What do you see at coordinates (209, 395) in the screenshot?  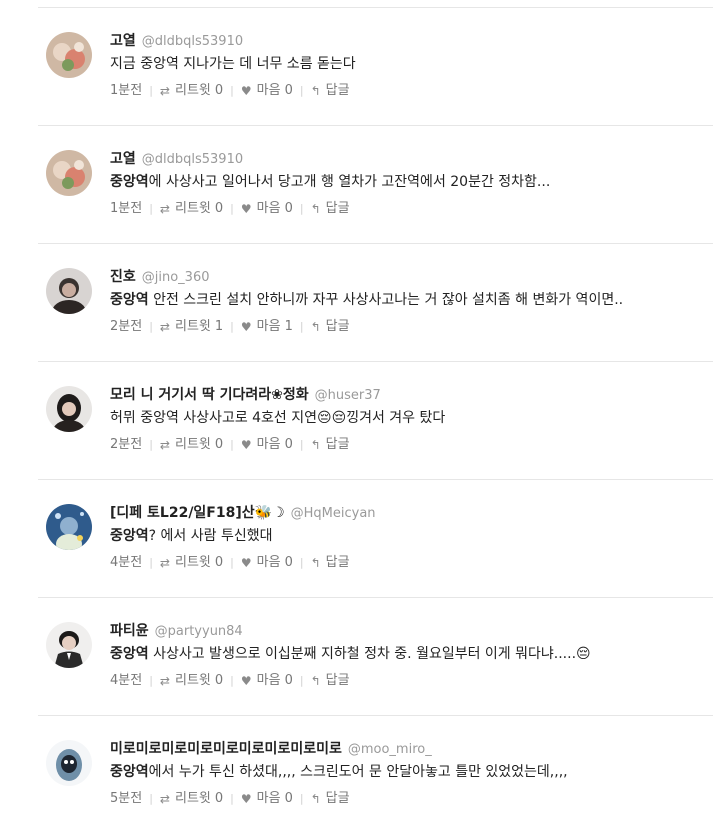 I see `user-name: 모리 니 거기서 딱 기다려라❀정화` at bounding box center [209, 395].